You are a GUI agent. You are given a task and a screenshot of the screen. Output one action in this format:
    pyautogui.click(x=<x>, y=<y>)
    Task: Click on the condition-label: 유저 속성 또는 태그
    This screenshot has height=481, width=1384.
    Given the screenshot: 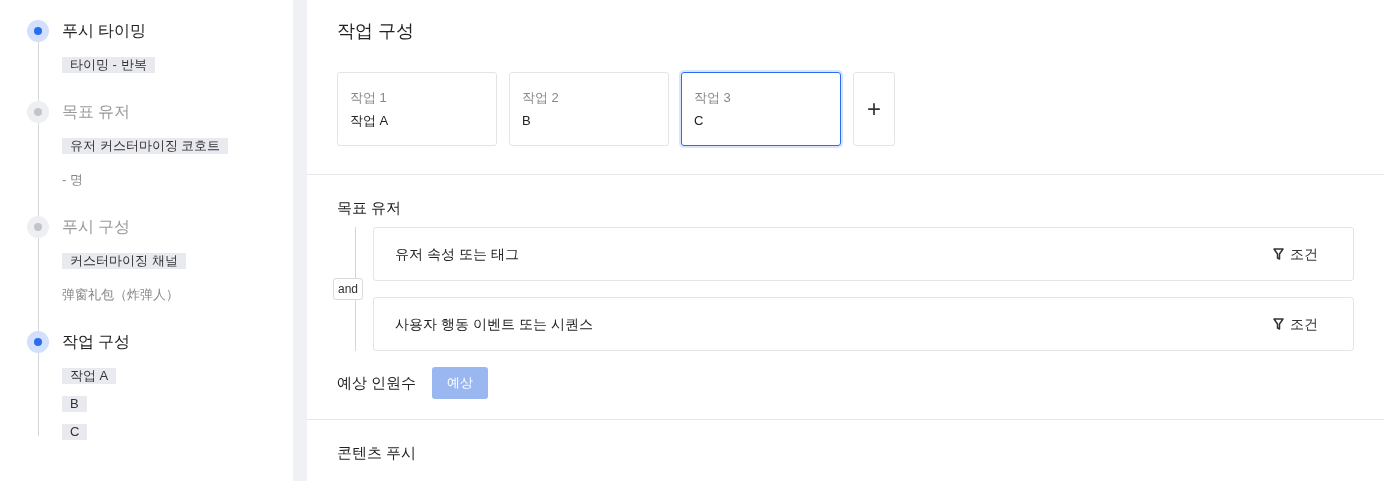 What is the action you would take?
    pyautogui.click(x=457, y=254)
    